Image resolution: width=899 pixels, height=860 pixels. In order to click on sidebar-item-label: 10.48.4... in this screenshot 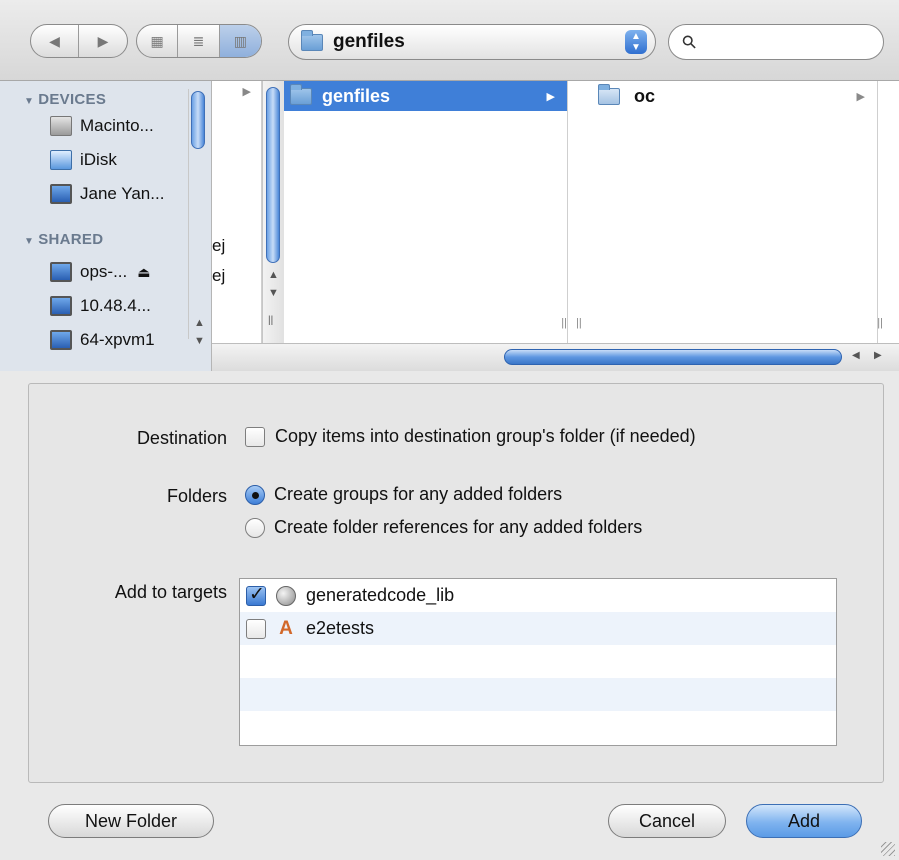, I will do `click(115, 305)`.